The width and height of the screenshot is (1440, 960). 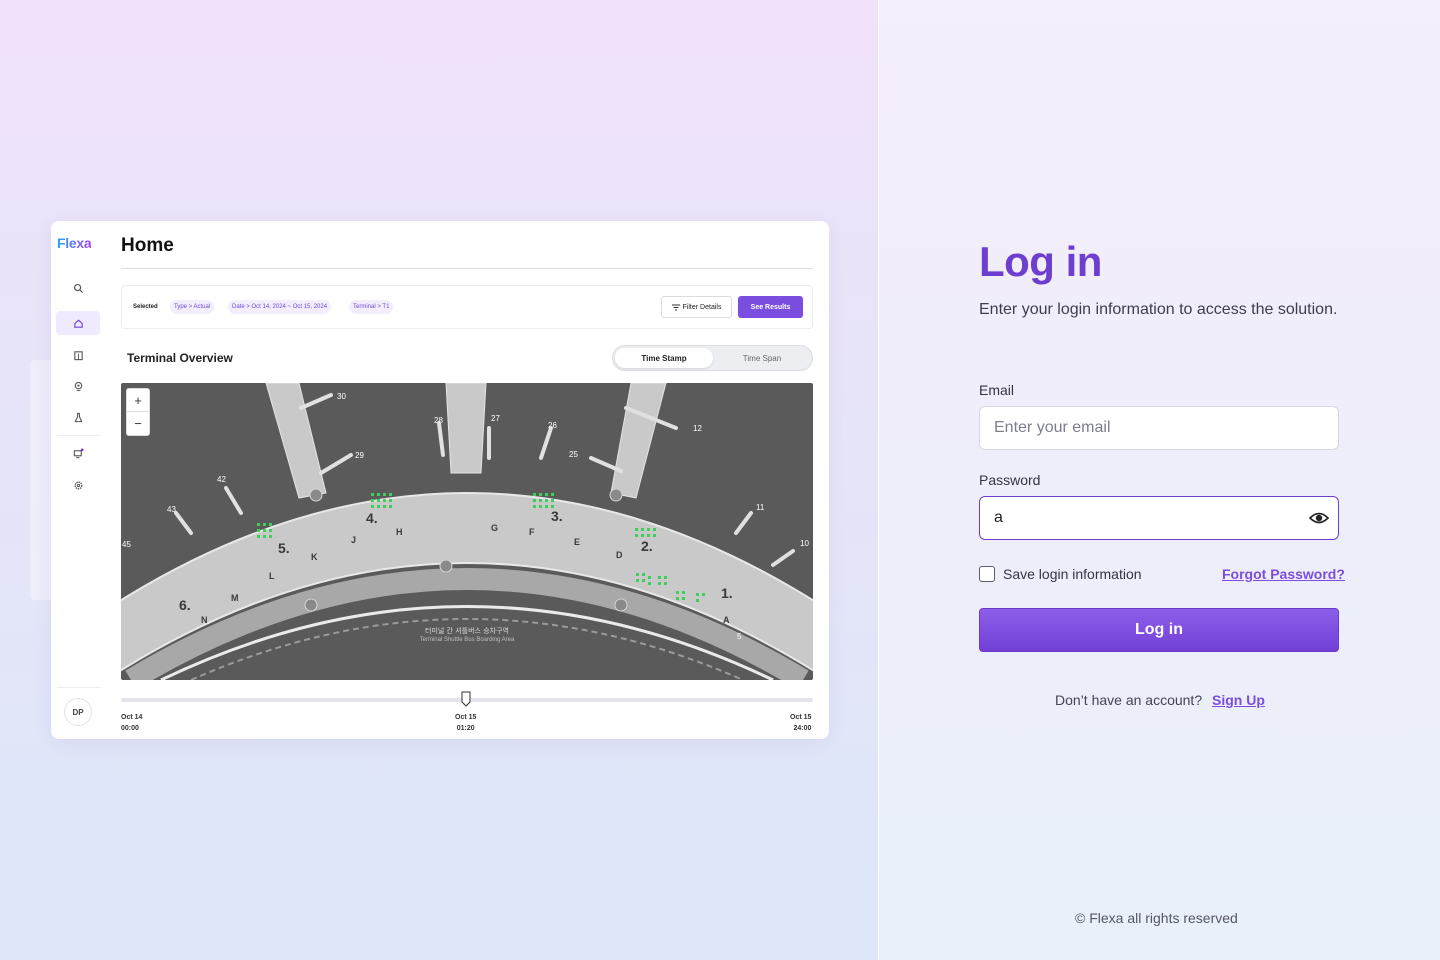 What do you see at coordinates (1040, 261) in the screenshot?
I see `login-title: Log in` at bounding box center [1040, 261].